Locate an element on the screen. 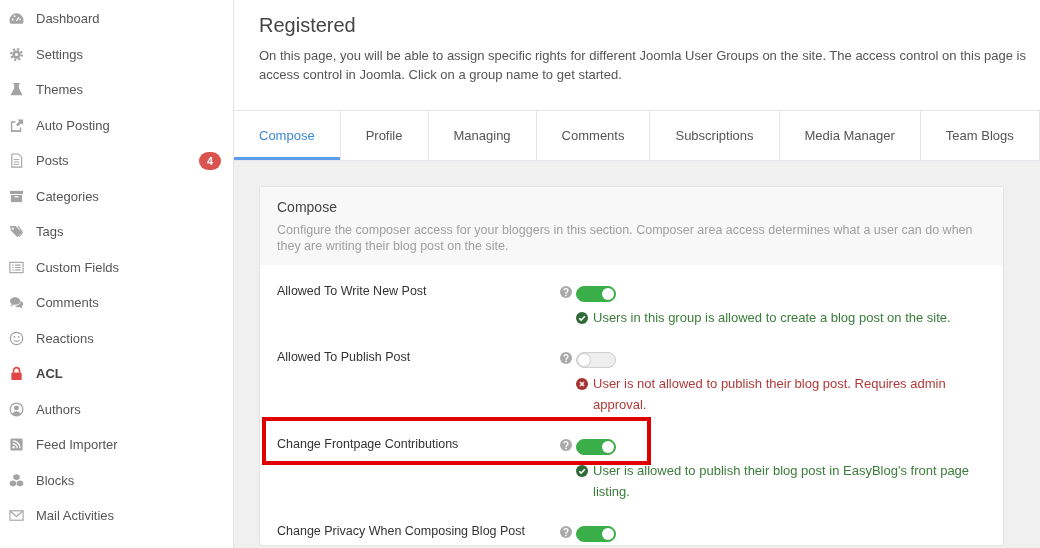 The image size is (1040, 548). panel-description: Configure the composer access for your bloggers in this section. Composer area access determines what a user can do when they are writing their blog post on the site. is located at coordinates (625, 238).